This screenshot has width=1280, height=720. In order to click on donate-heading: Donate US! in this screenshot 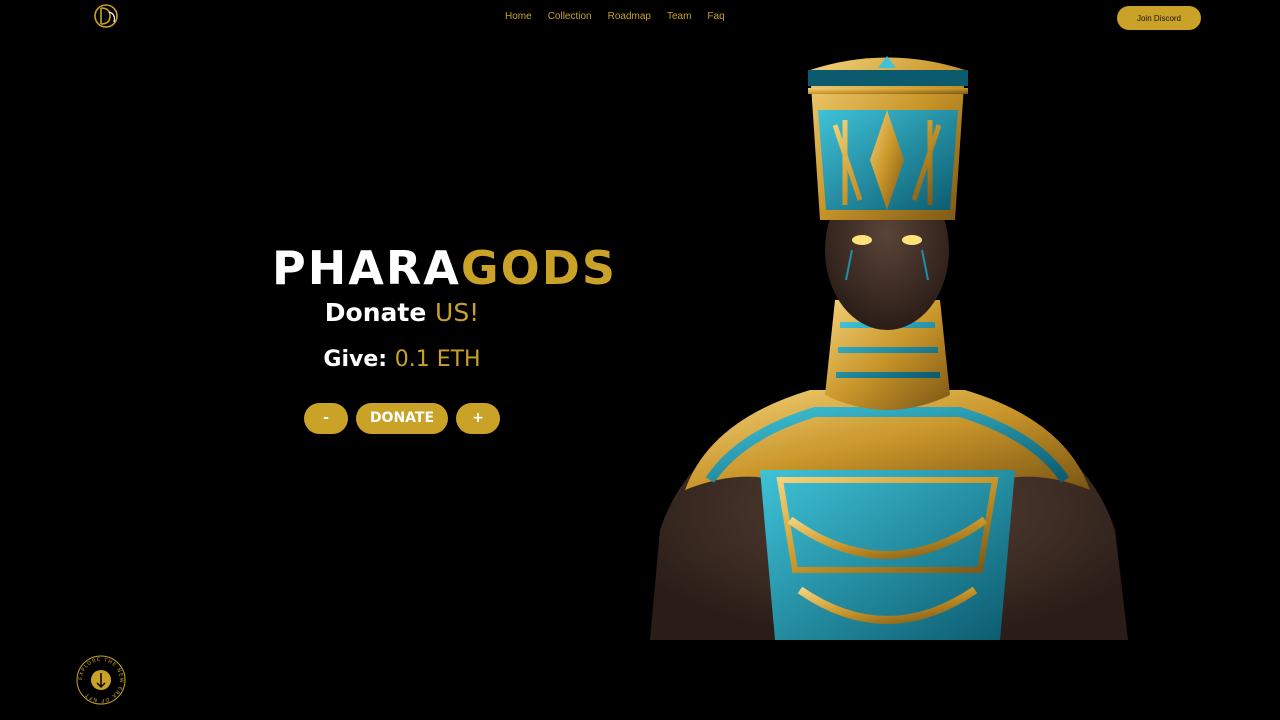, I will do `click(402, 312)`.